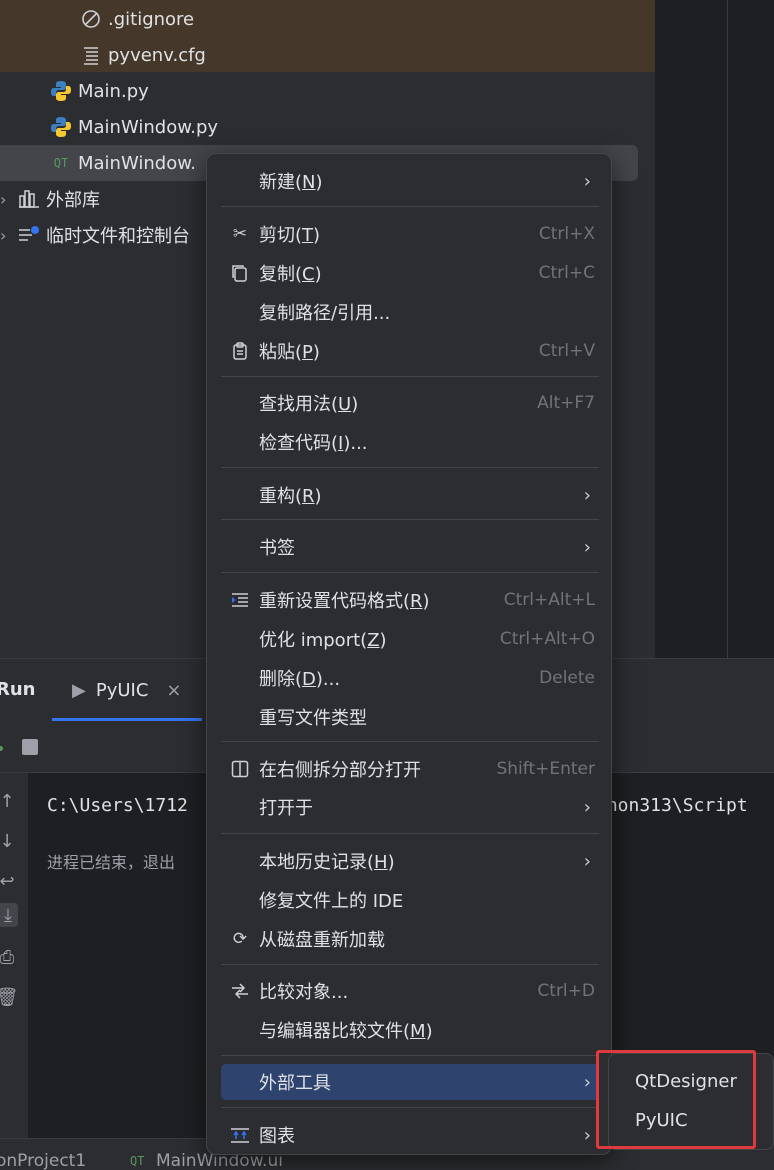  What do you see at coordinates (410, 639) in the screenshot?
I see `menu-item-optimize-imports: 优化 import(Z) Ctrl+Alt+O` at bounding box center [410, 639].